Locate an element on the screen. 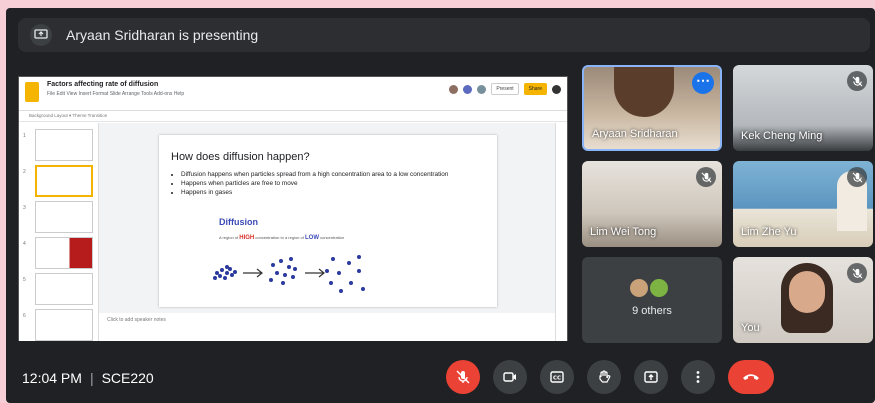 This screenshot has height=403, width=875. caption-text: concentration is located at coordinates (332, 237).